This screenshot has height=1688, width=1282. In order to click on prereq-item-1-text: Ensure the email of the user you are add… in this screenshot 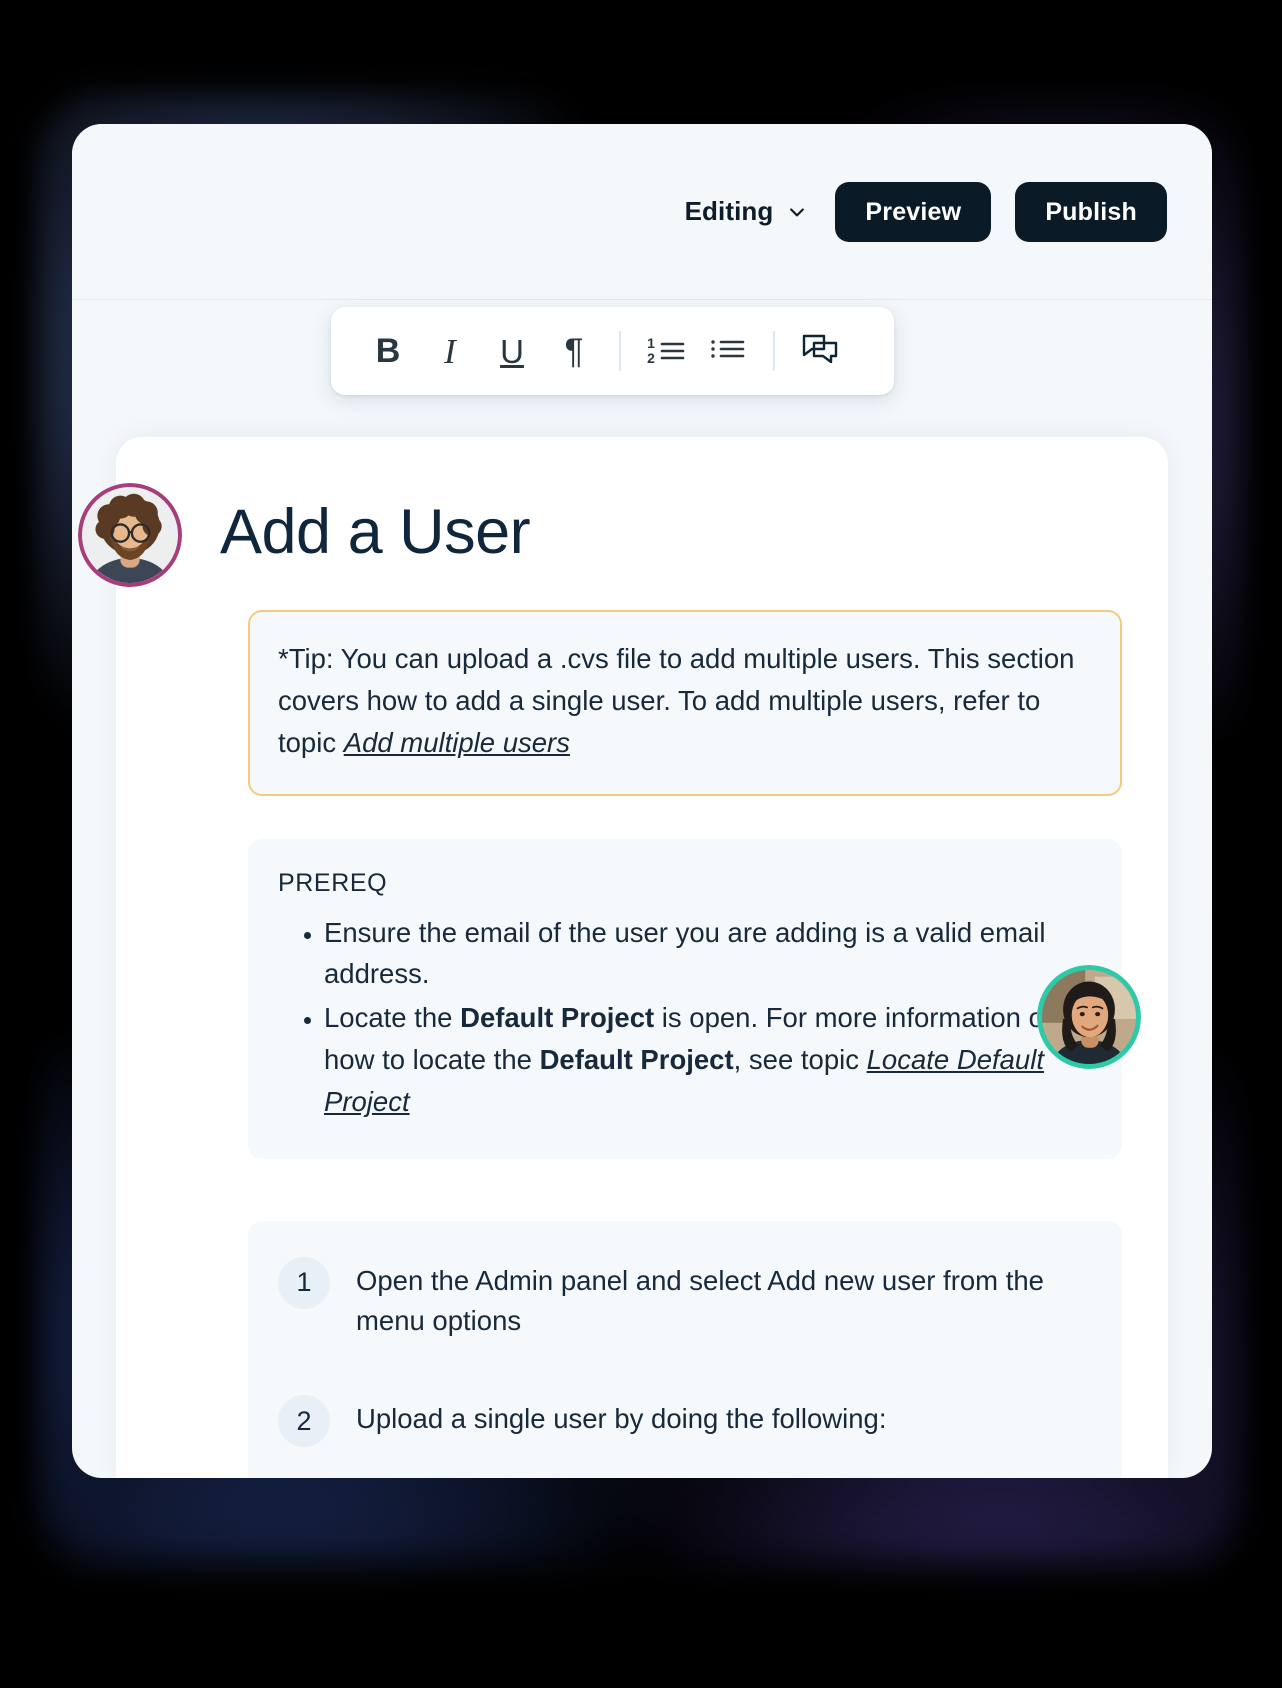, I will do `click(685, 953)`.